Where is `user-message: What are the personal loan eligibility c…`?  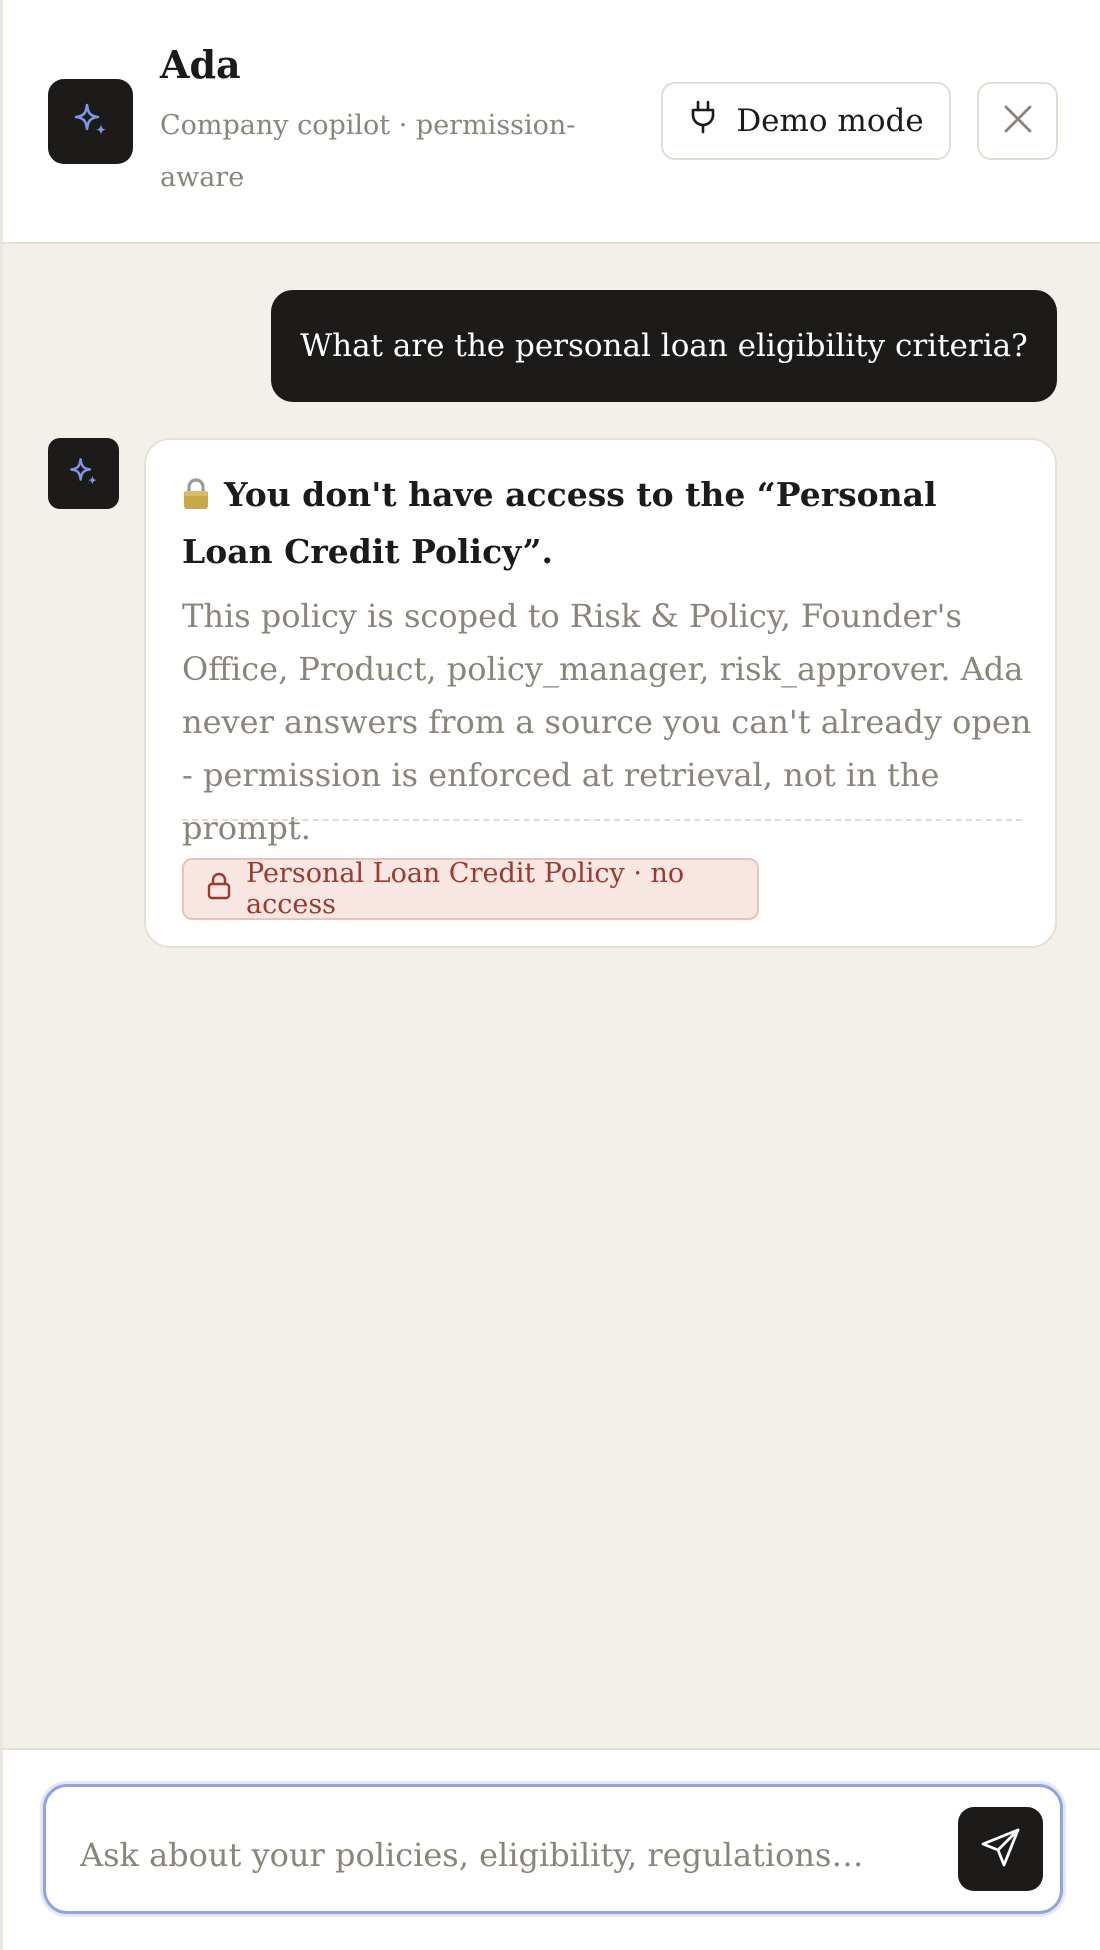
user-message: What are the personal loan eligibility c… is located at coordinates (664, 346).